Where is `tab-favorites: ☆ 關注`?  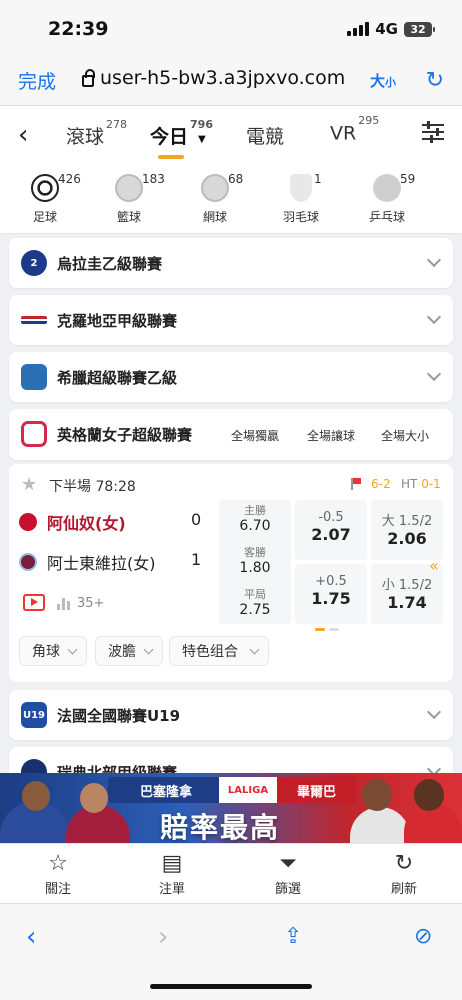
tab-favorites: ☆ 關注 is located at coordinates (58, 873).